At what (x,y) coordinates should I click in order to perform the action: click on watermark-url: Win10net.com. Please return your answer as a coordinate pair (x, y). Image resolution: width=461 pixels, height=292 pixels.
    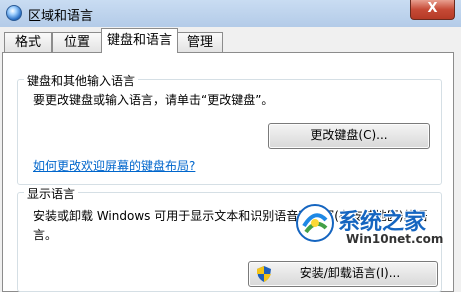
    Looking at the image, I should click on (395, 239).